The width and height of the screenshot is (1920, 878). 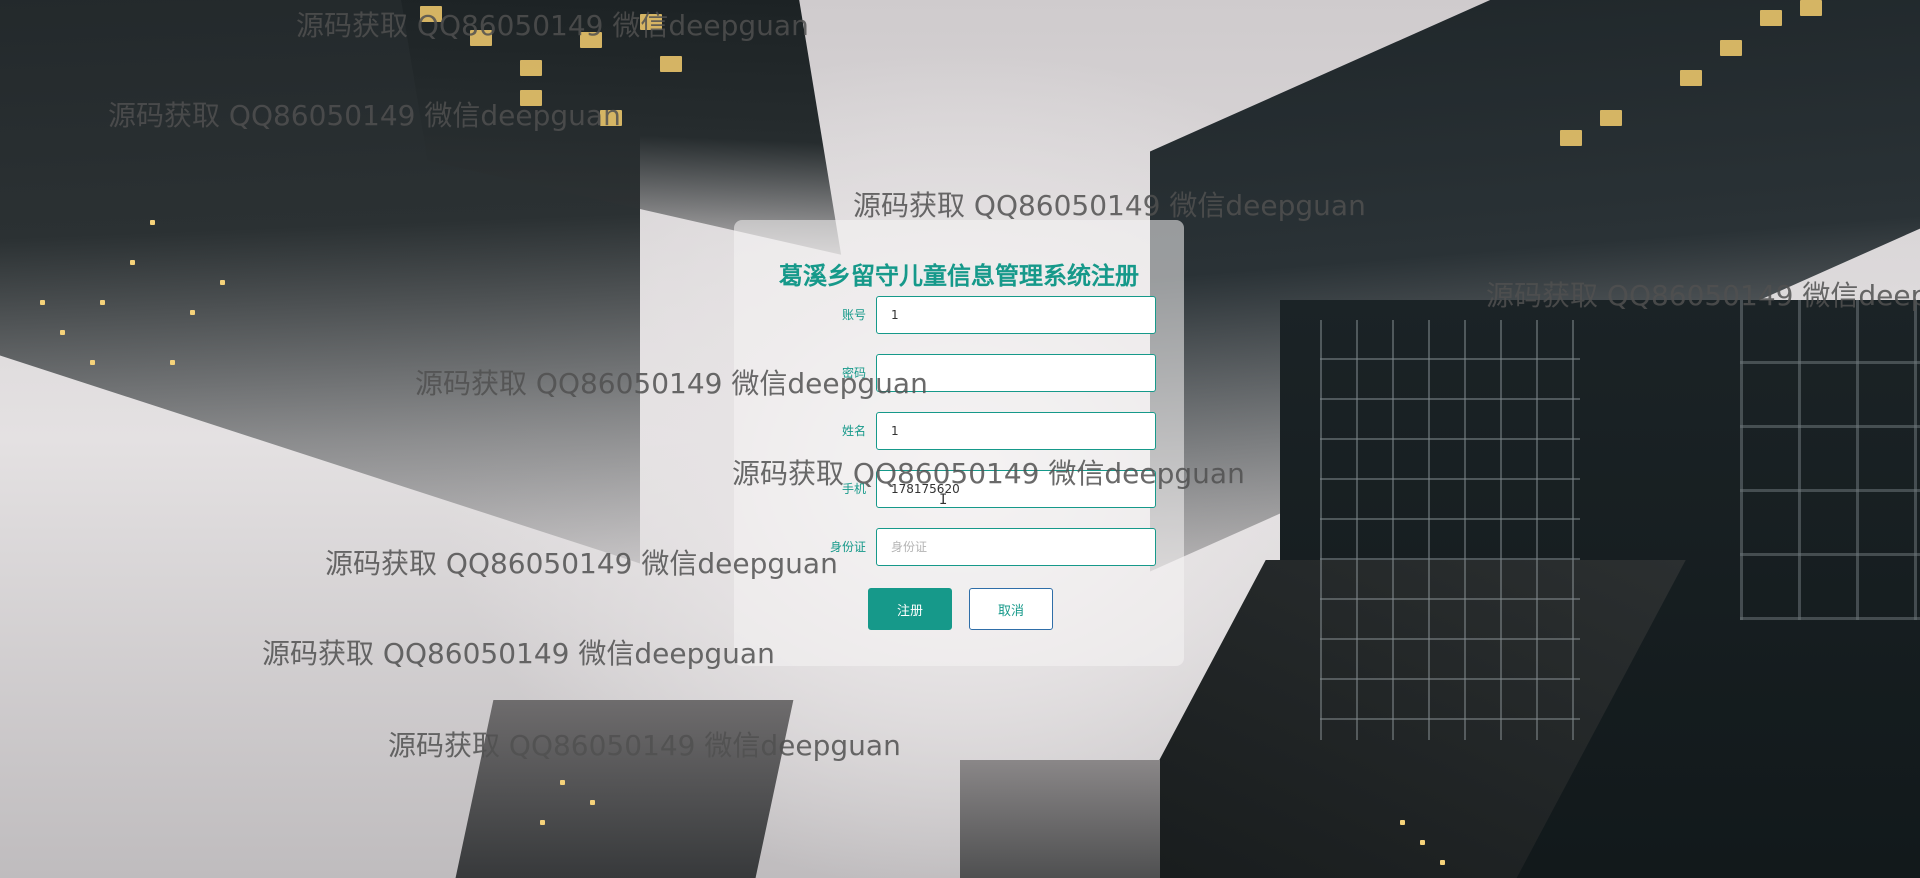 What do you see at coordinates (1011, 609) in the screenshot?
I see `cancel-button: 取消` at bounding box center [1011, 609].